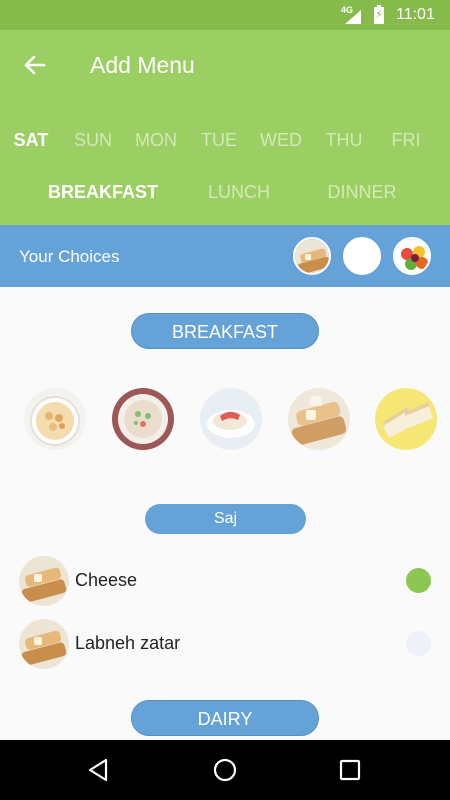  I want to click on tab-tue: TUE, so click(219, 140).